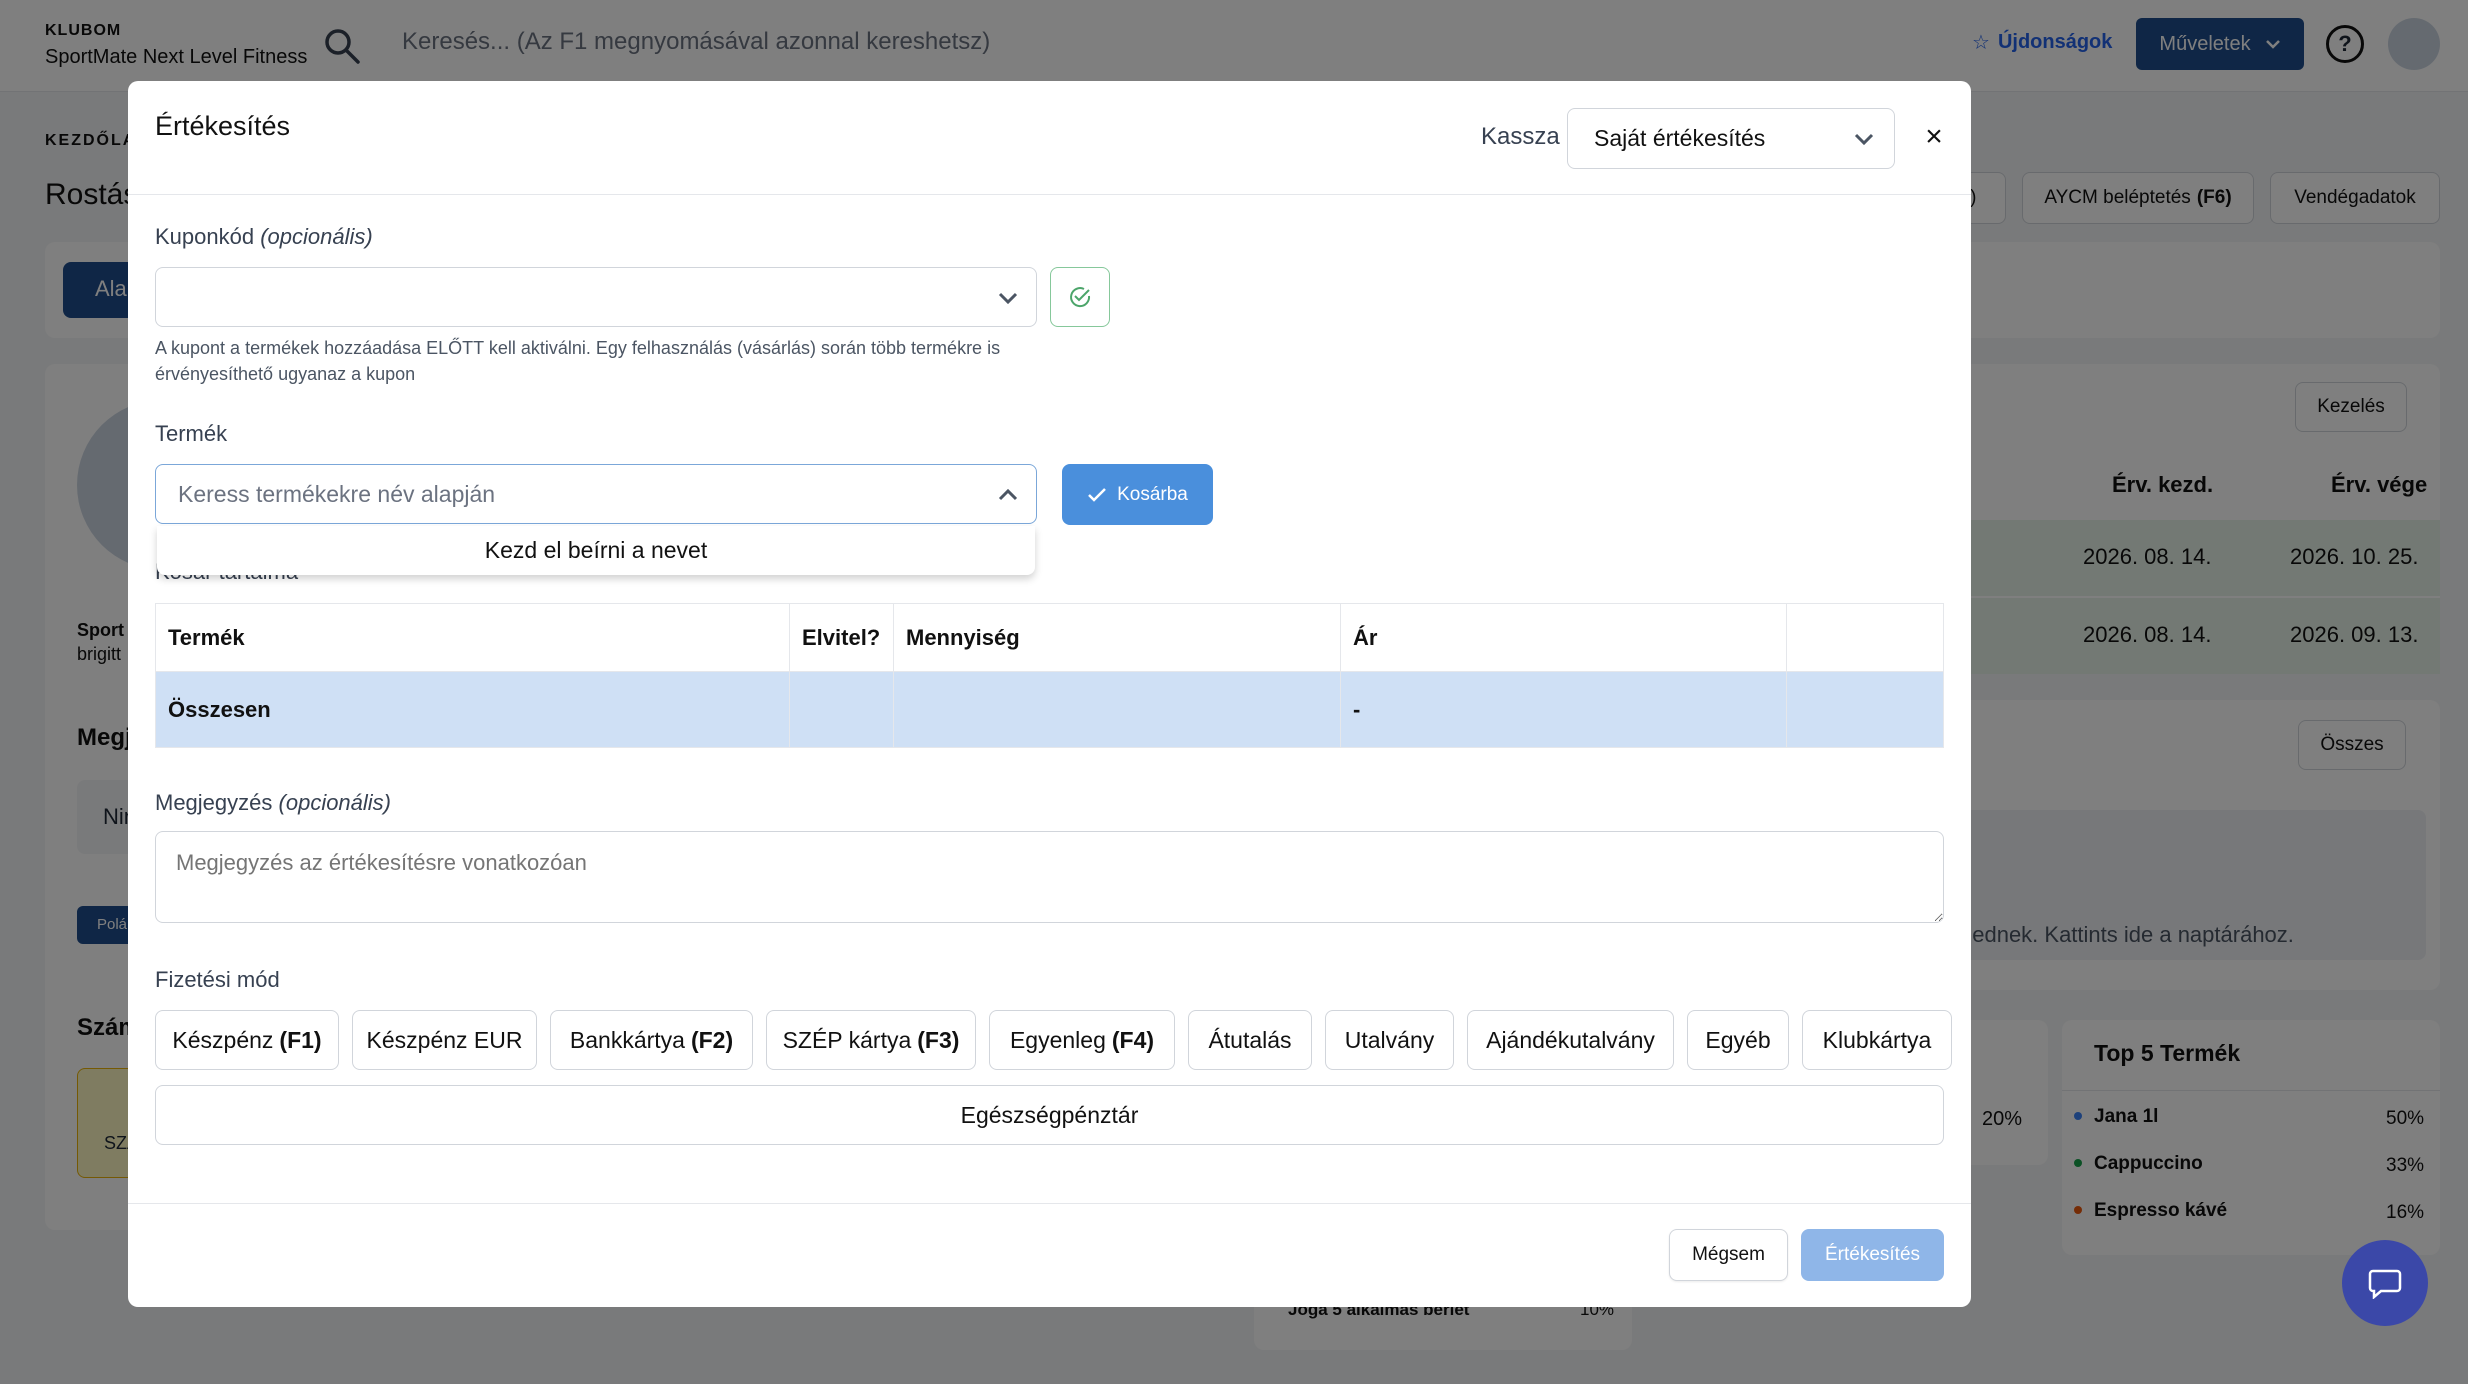 This screenshot has width=2468, height=1384. Describe the element at coordinates (1049, 138) in the screenshot. I see `modal-header: Értékesítés Kassza Saját értékesítés ×` at that location.